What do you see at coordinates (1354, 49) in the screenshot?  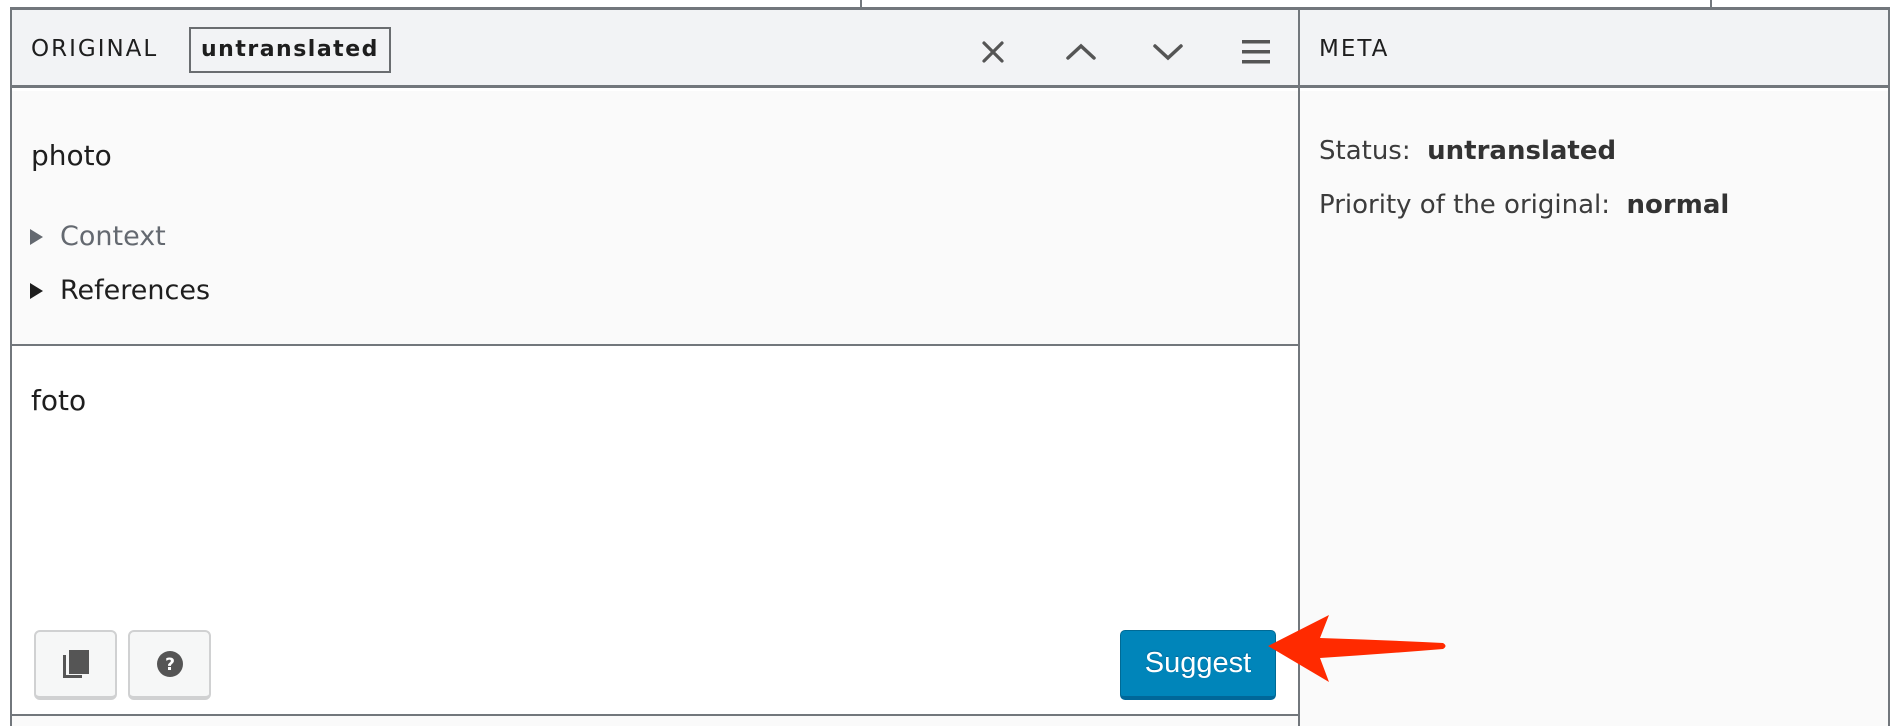 I see `meta-heading: META` at bounding box center [1354, 49].